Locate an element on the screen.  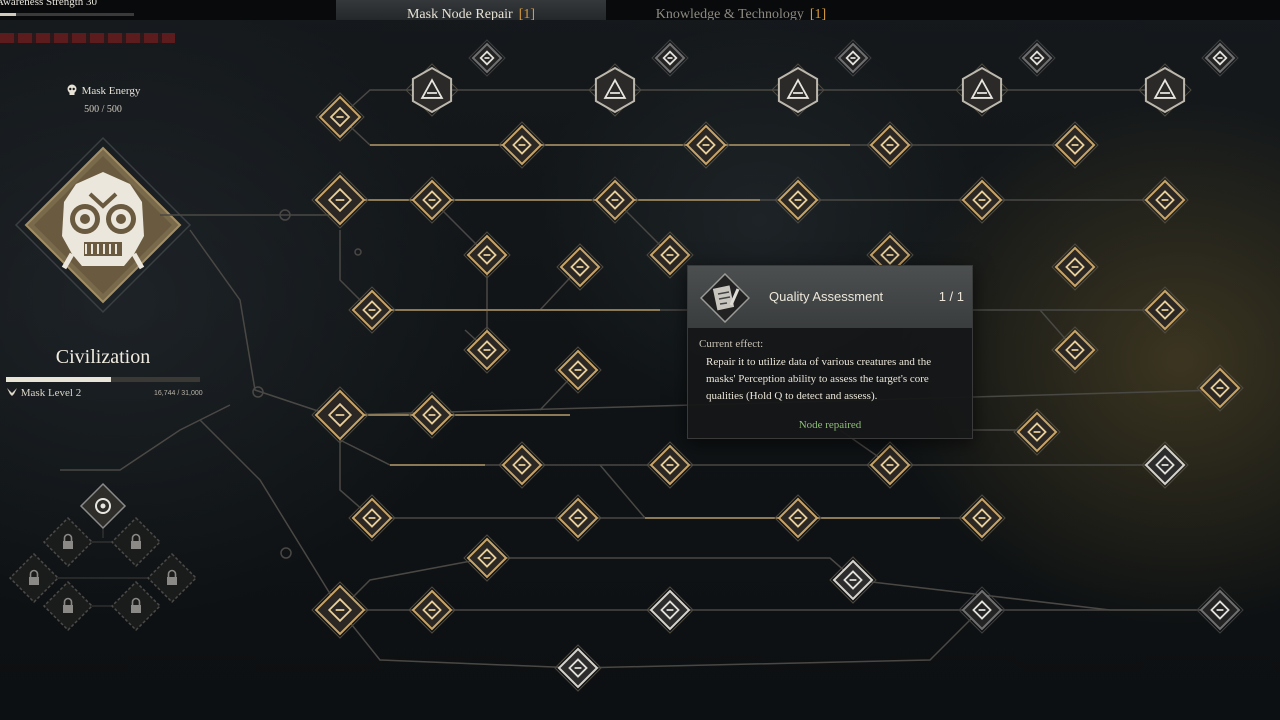
tooltip-title: Quality Assessment is located at coordinates (826, 296).